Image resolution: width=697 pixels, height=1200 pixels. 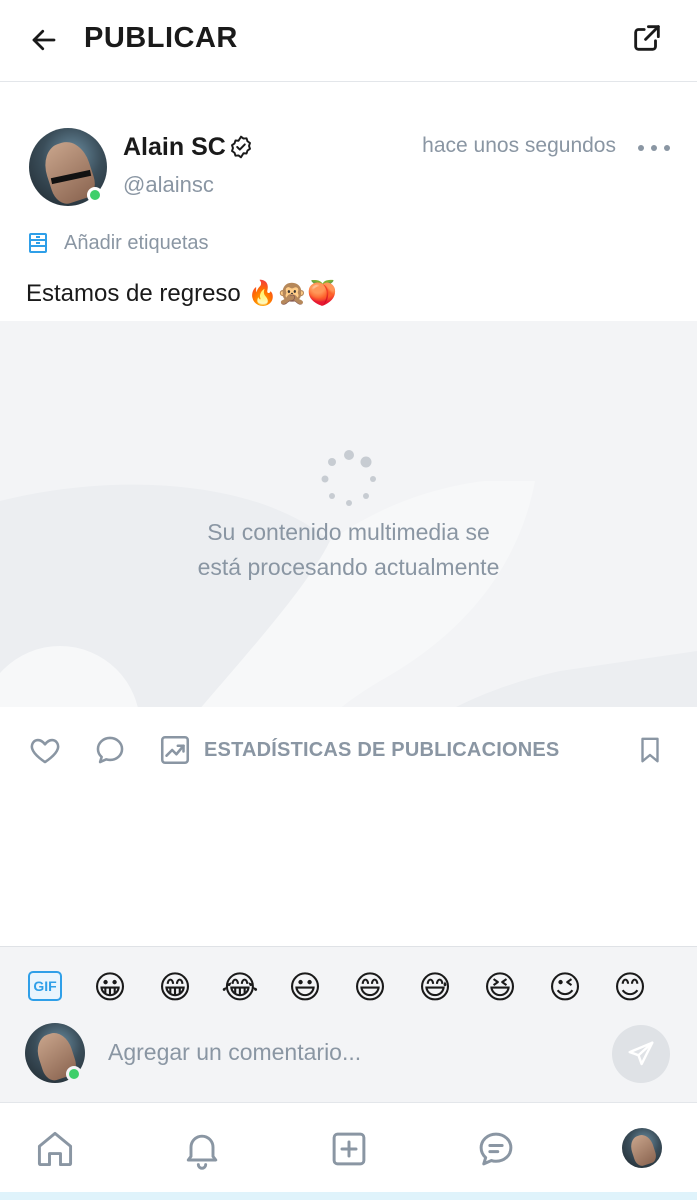 What do you see at coordinates (370, 987) in the screenshot?
I see `emoji-option: 😄` at bounding box center [370, 987].